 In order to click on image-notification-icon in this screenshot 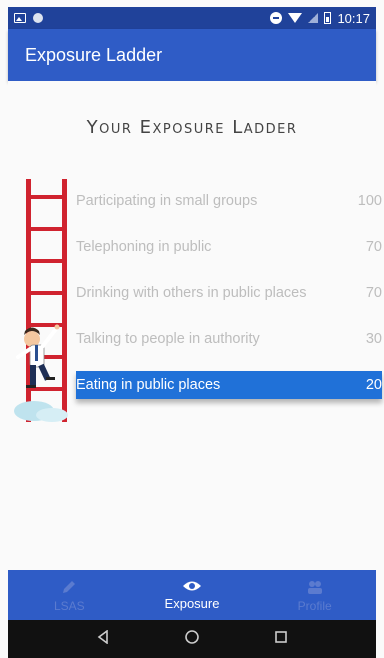, I will do `click(20, 18)`.